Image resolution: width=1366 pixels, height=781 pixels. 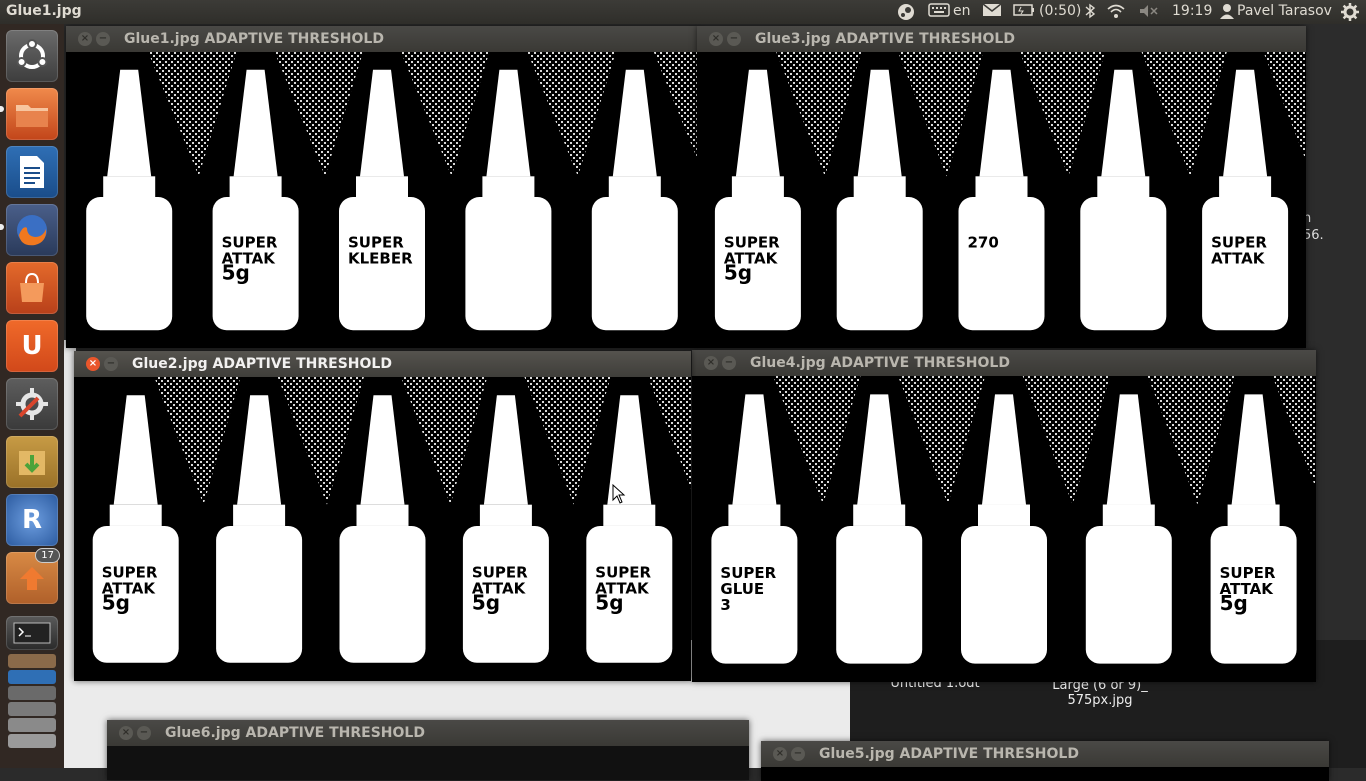 I want to click on window-glue5: × − Glue5.jpg ADAPTIVE THRESHOLD, so click(x=1045, y=761).